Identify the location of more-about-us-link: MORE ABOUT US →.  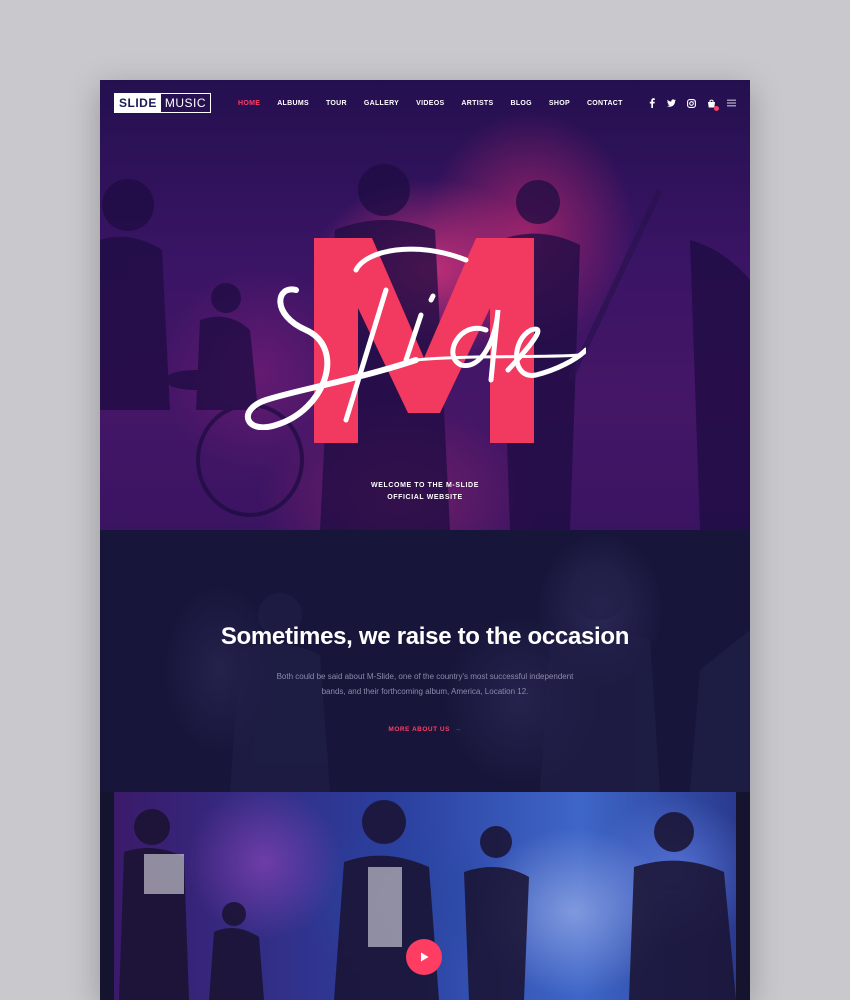
(424, 729).